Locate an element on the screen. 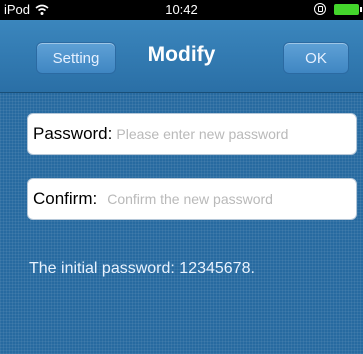 This screenshot has width=363, height=354. status-right is located at coordinates (338, 9).